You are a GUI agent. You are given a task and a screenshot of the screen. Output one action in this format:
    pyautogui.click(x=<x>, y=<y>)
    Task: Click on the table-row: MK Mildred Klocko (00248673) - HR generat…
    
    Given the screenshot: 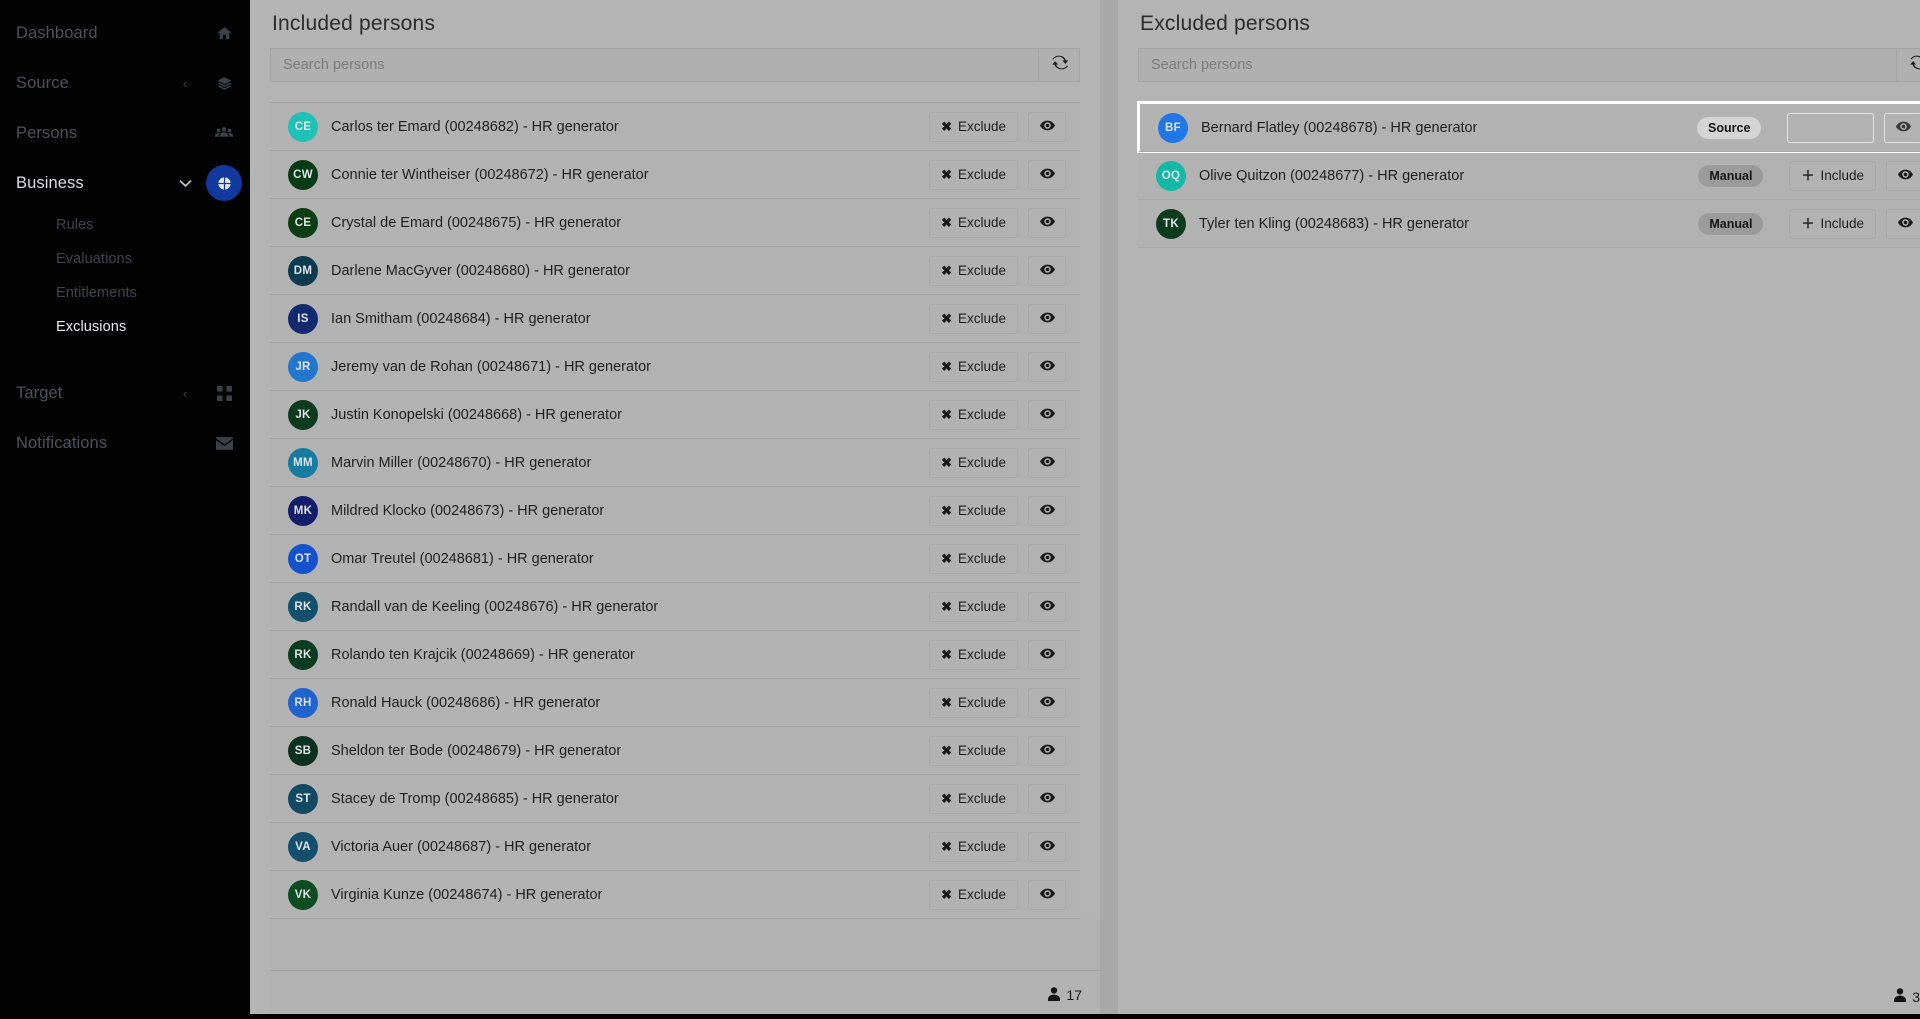 What is the action you would take?
    pyautogui.click(x=675, y=511)
    